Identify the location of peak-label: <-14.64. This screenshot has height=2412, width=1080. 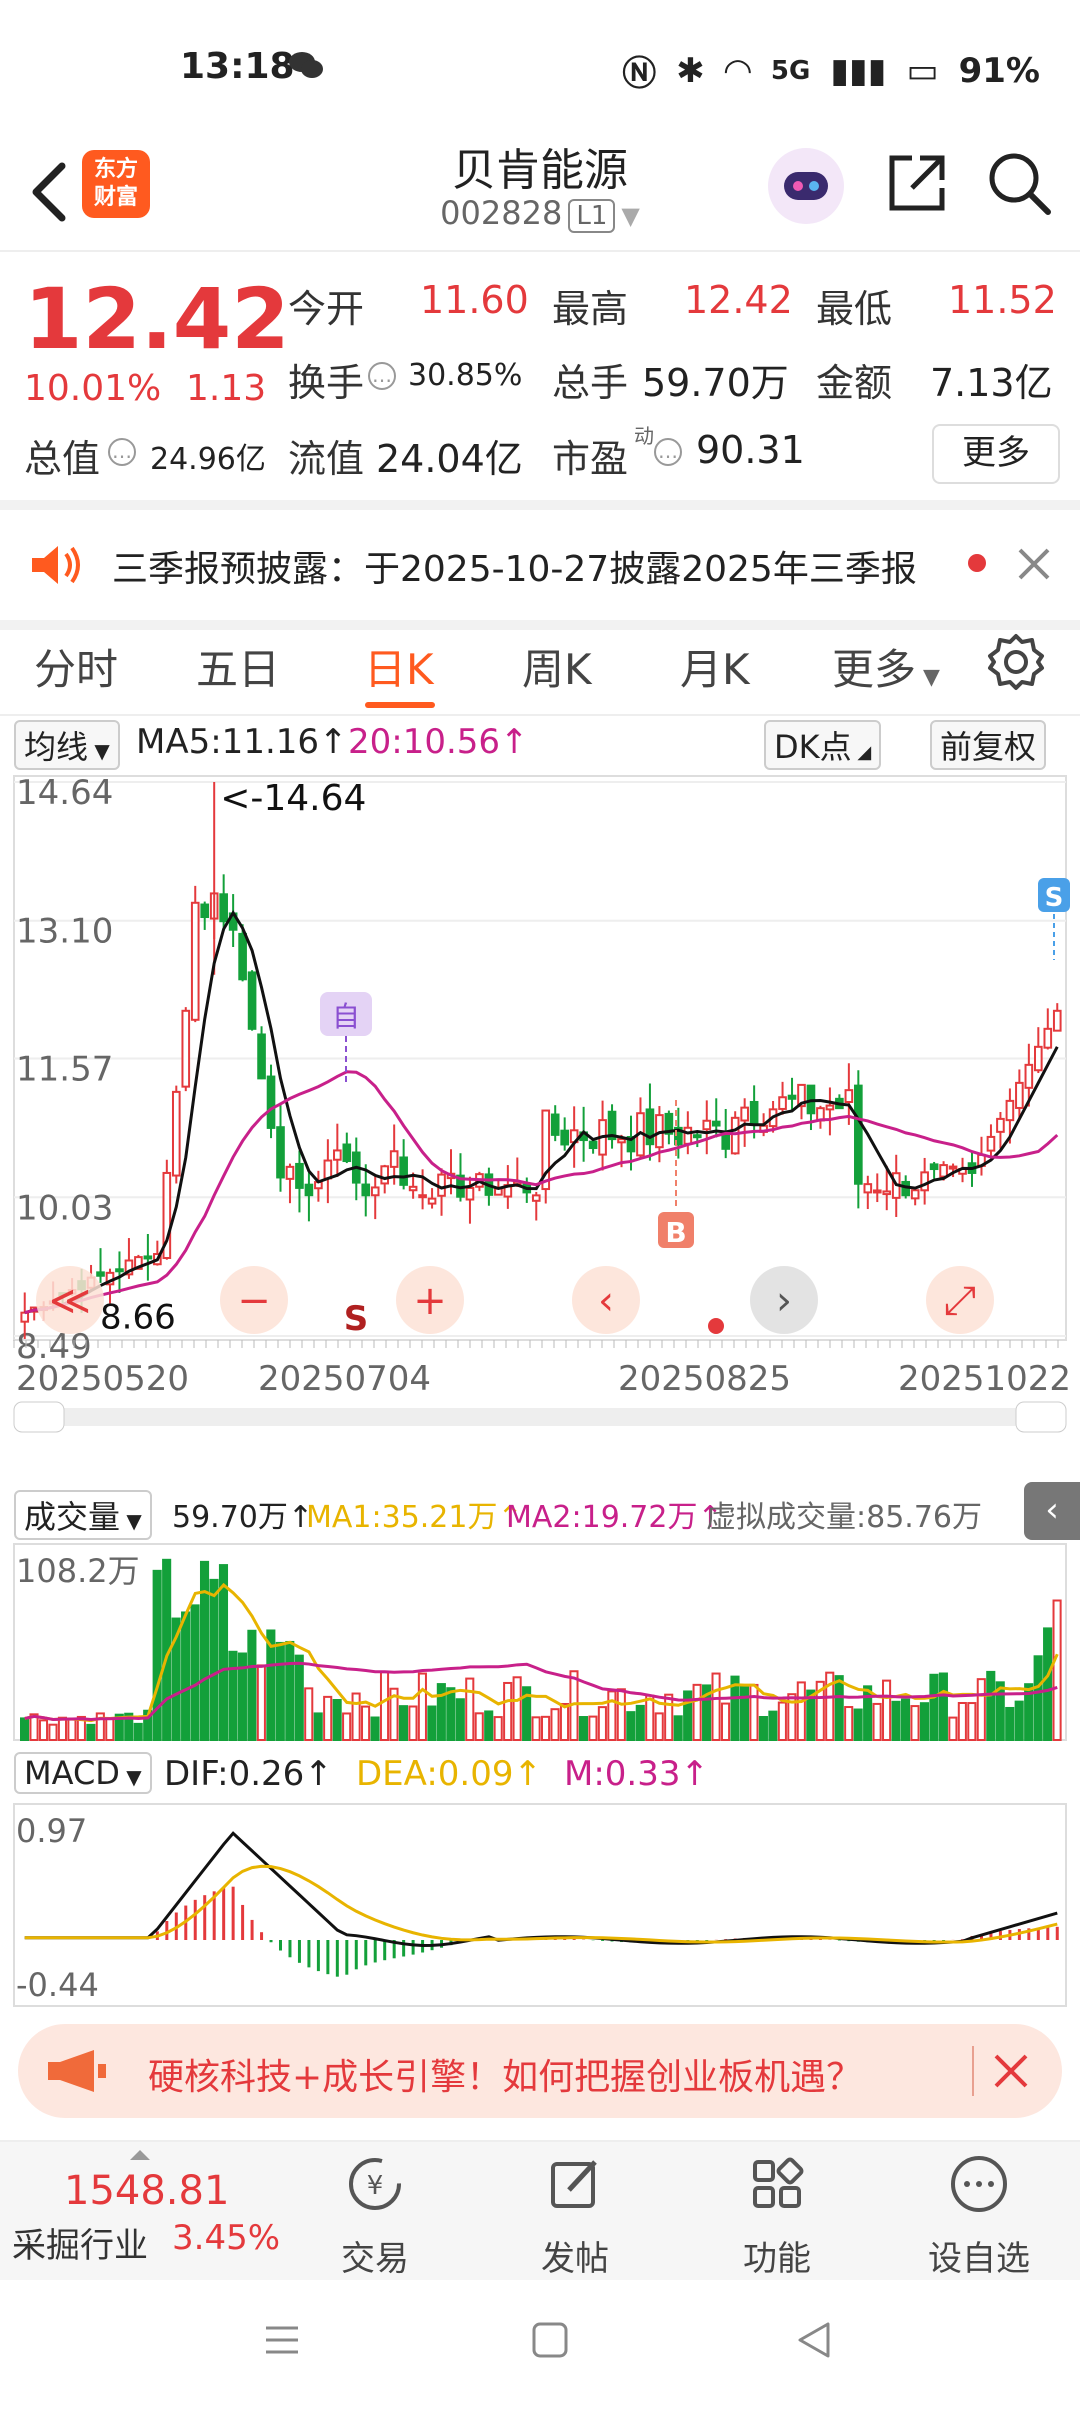
(293, 798).